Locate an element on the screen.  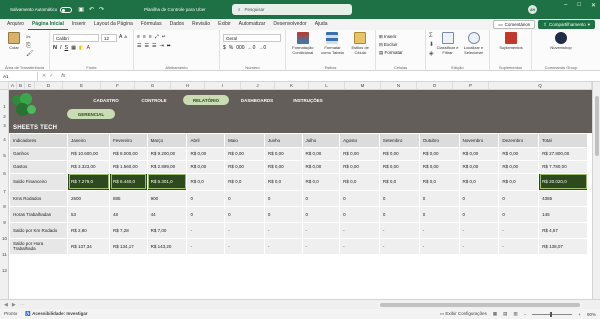
value-cell: R$ 6.440,0 is located at coordinates (128, 182).